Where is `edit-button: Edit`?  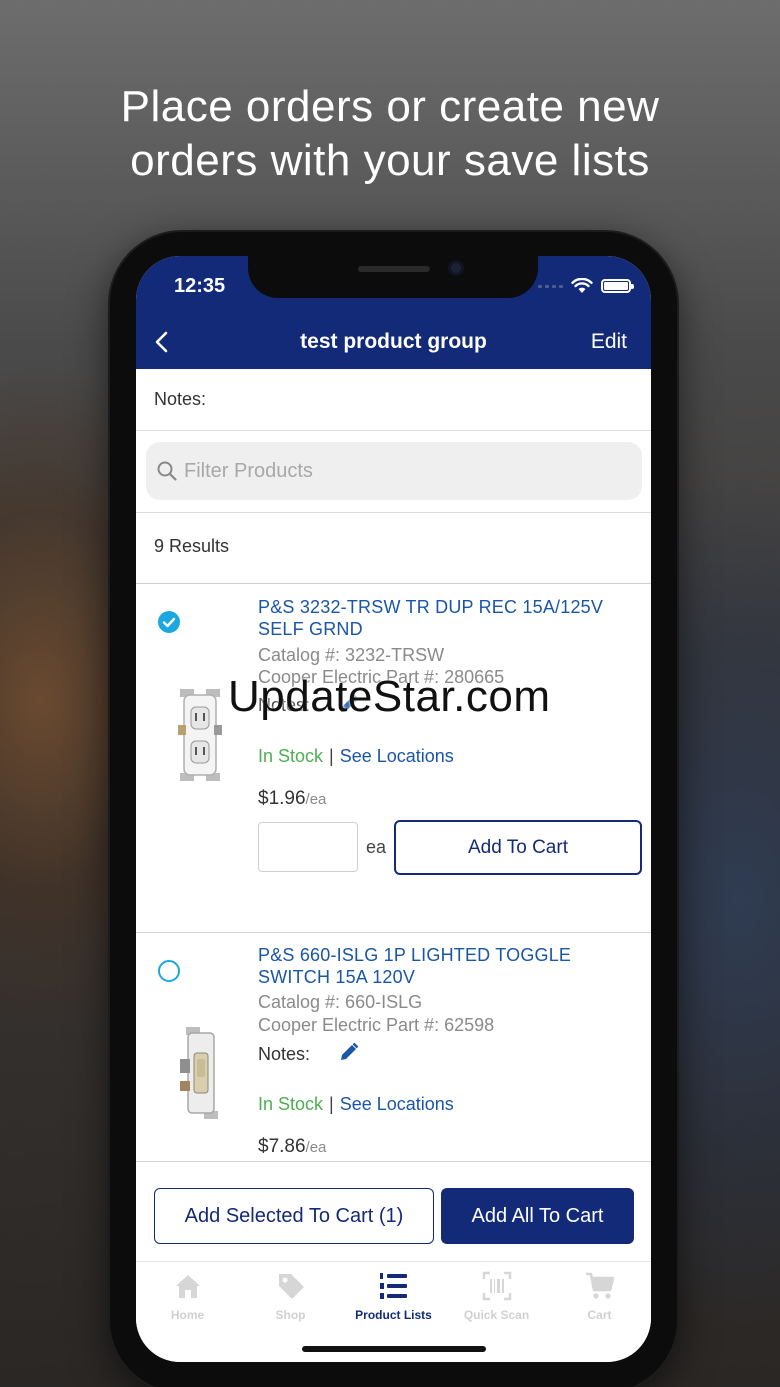
edit-button: Edit is located at coordinates (609, 342).